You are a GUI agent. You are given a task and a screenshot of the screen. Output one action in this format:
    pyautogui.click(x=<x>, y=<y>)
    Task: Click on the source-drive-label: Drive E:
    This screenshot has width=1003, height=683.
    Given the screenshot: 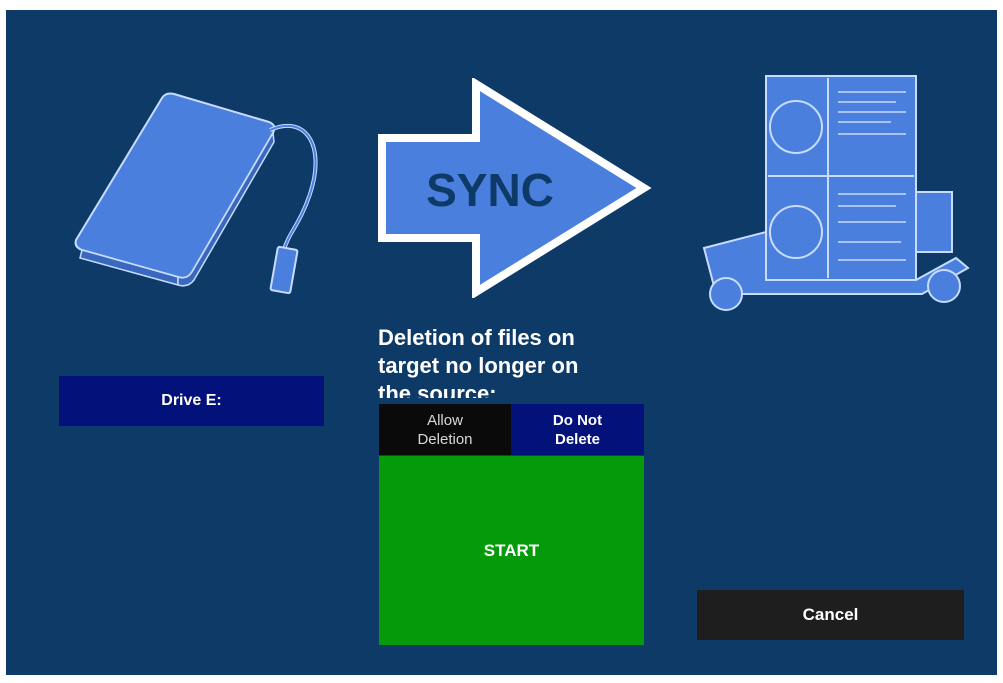 What is the action you would take?
    pyautogui.click(x=191, y=401)
    